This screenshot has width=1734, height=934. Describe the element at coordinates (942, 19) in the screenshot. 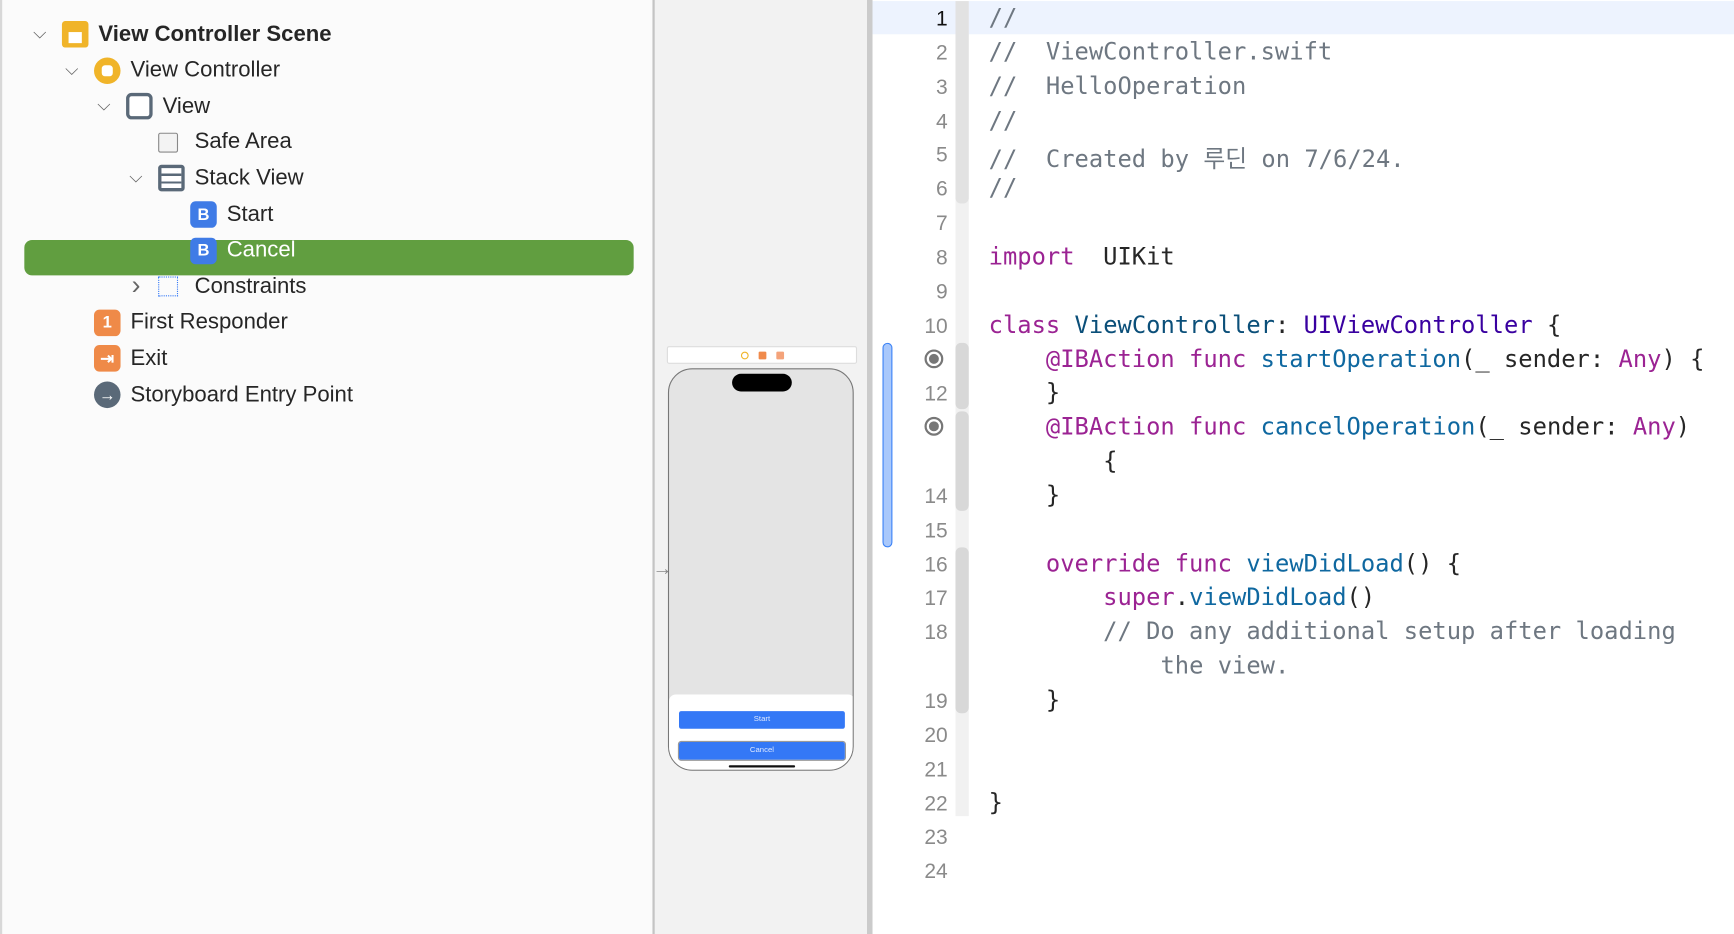

I see `line-number: 1` at that location.